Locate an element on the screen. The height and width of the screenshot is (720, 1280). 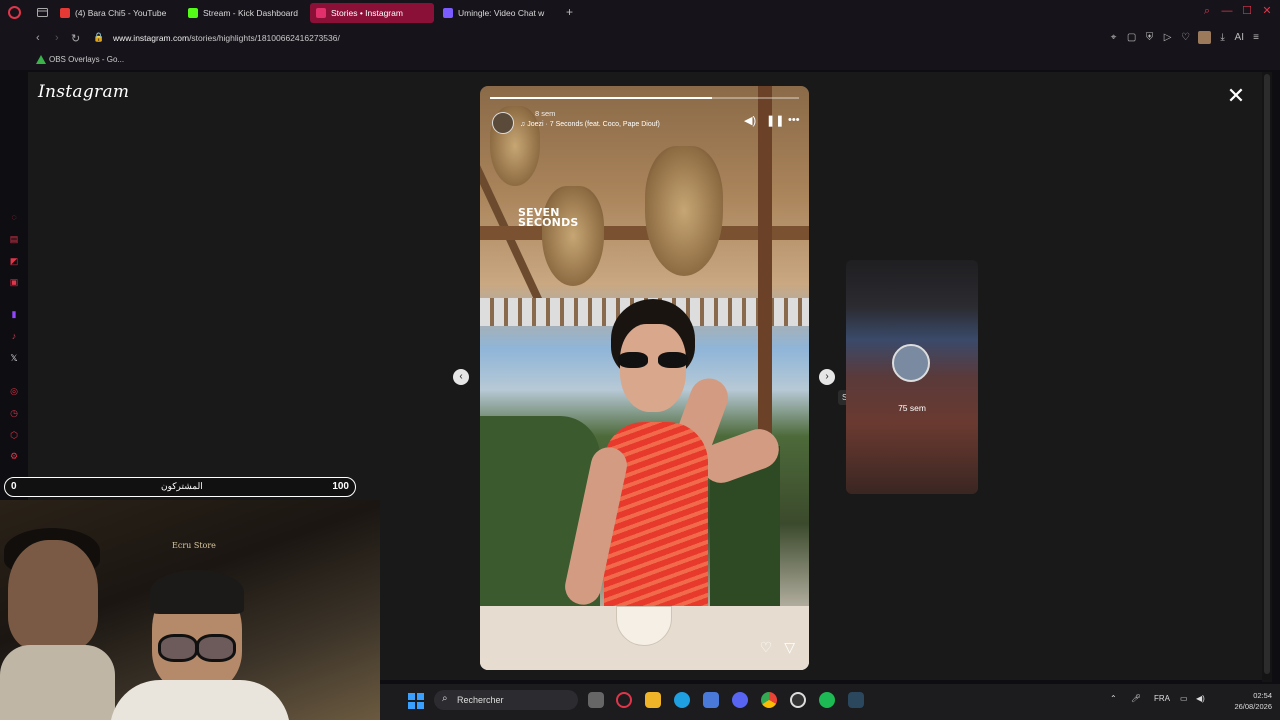
chrome-icon is located at coordinates (769, 700).